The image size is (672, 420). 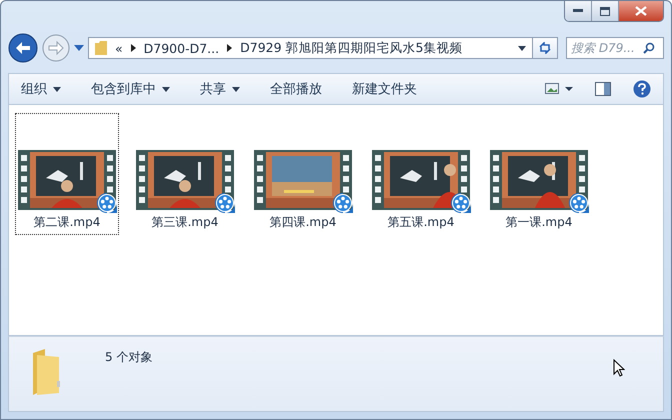 What do you see at coordinates (41, 89) in the screenshot?
I see `toolbar-button: 组织` at bounding box center [41, 89].